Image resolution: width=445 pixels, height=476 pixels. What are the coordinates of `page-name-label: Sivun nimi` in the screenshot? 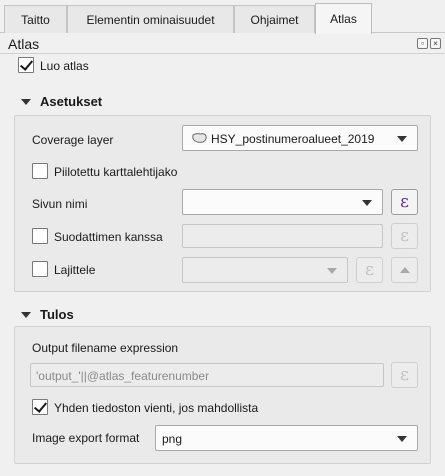 It's located at (60, 204).